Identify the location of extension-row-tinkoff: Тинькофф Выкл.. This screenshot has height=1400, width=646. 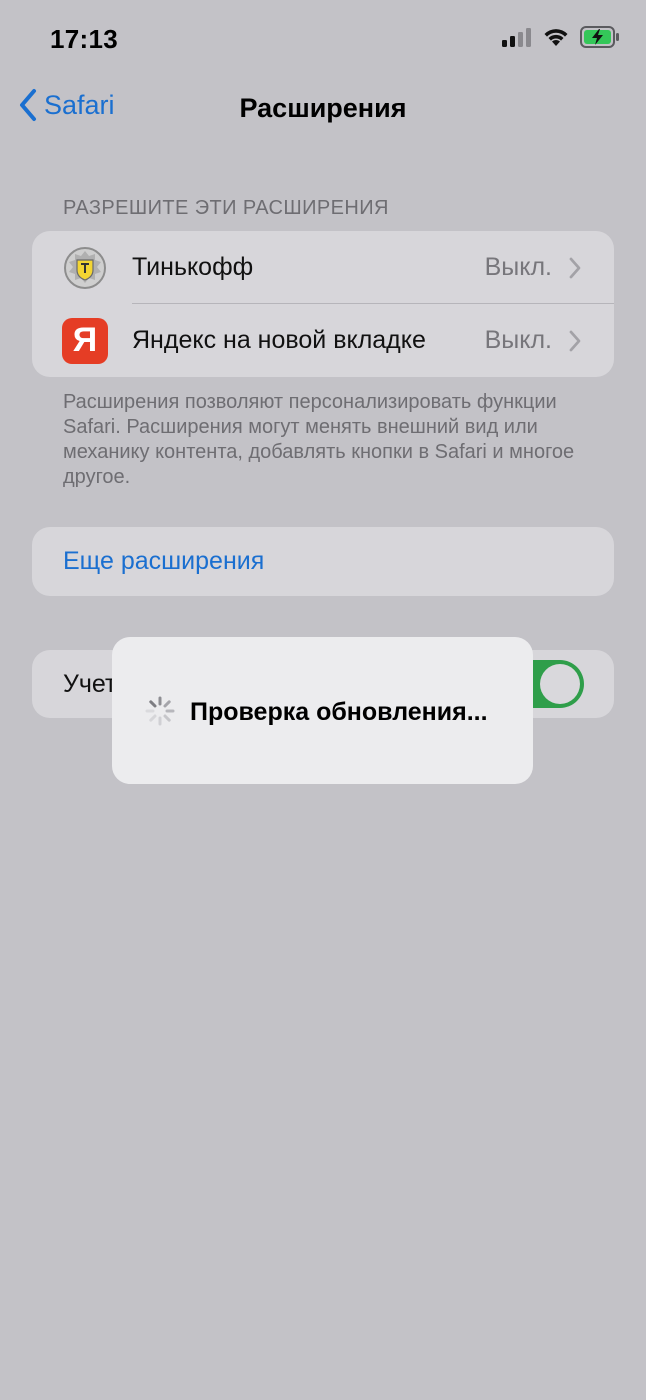
(323, 267).